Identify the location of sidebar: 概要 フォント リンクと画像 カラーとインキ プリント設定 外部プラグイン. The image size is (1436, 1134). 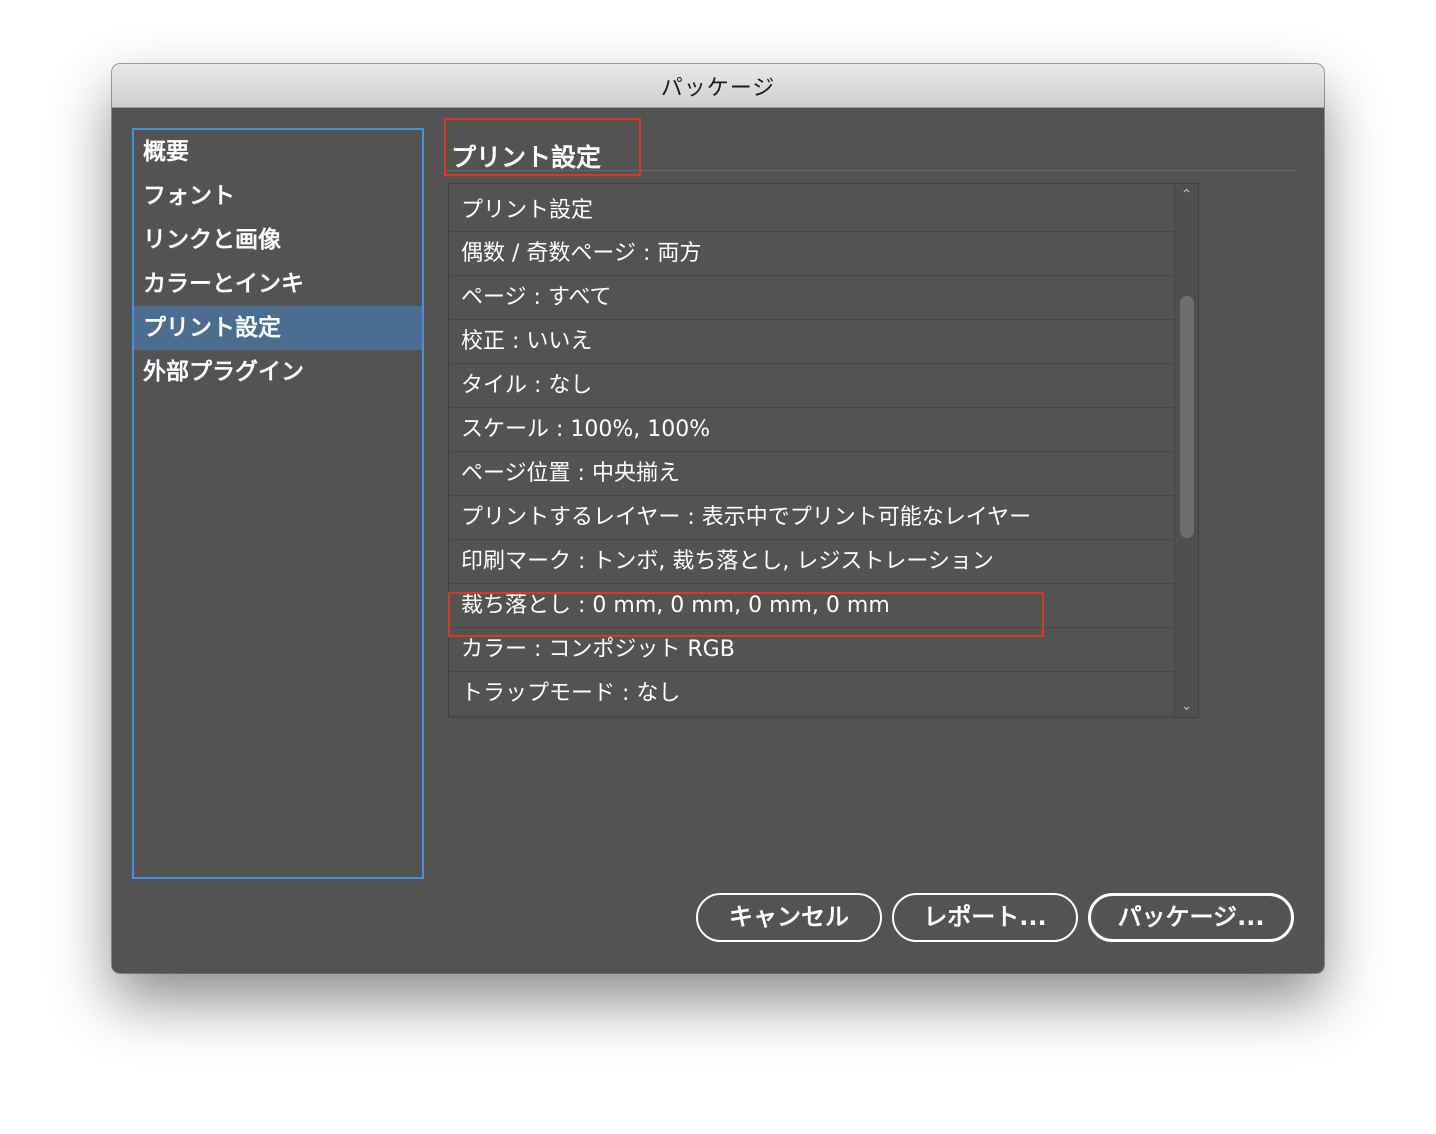
(278, 503).